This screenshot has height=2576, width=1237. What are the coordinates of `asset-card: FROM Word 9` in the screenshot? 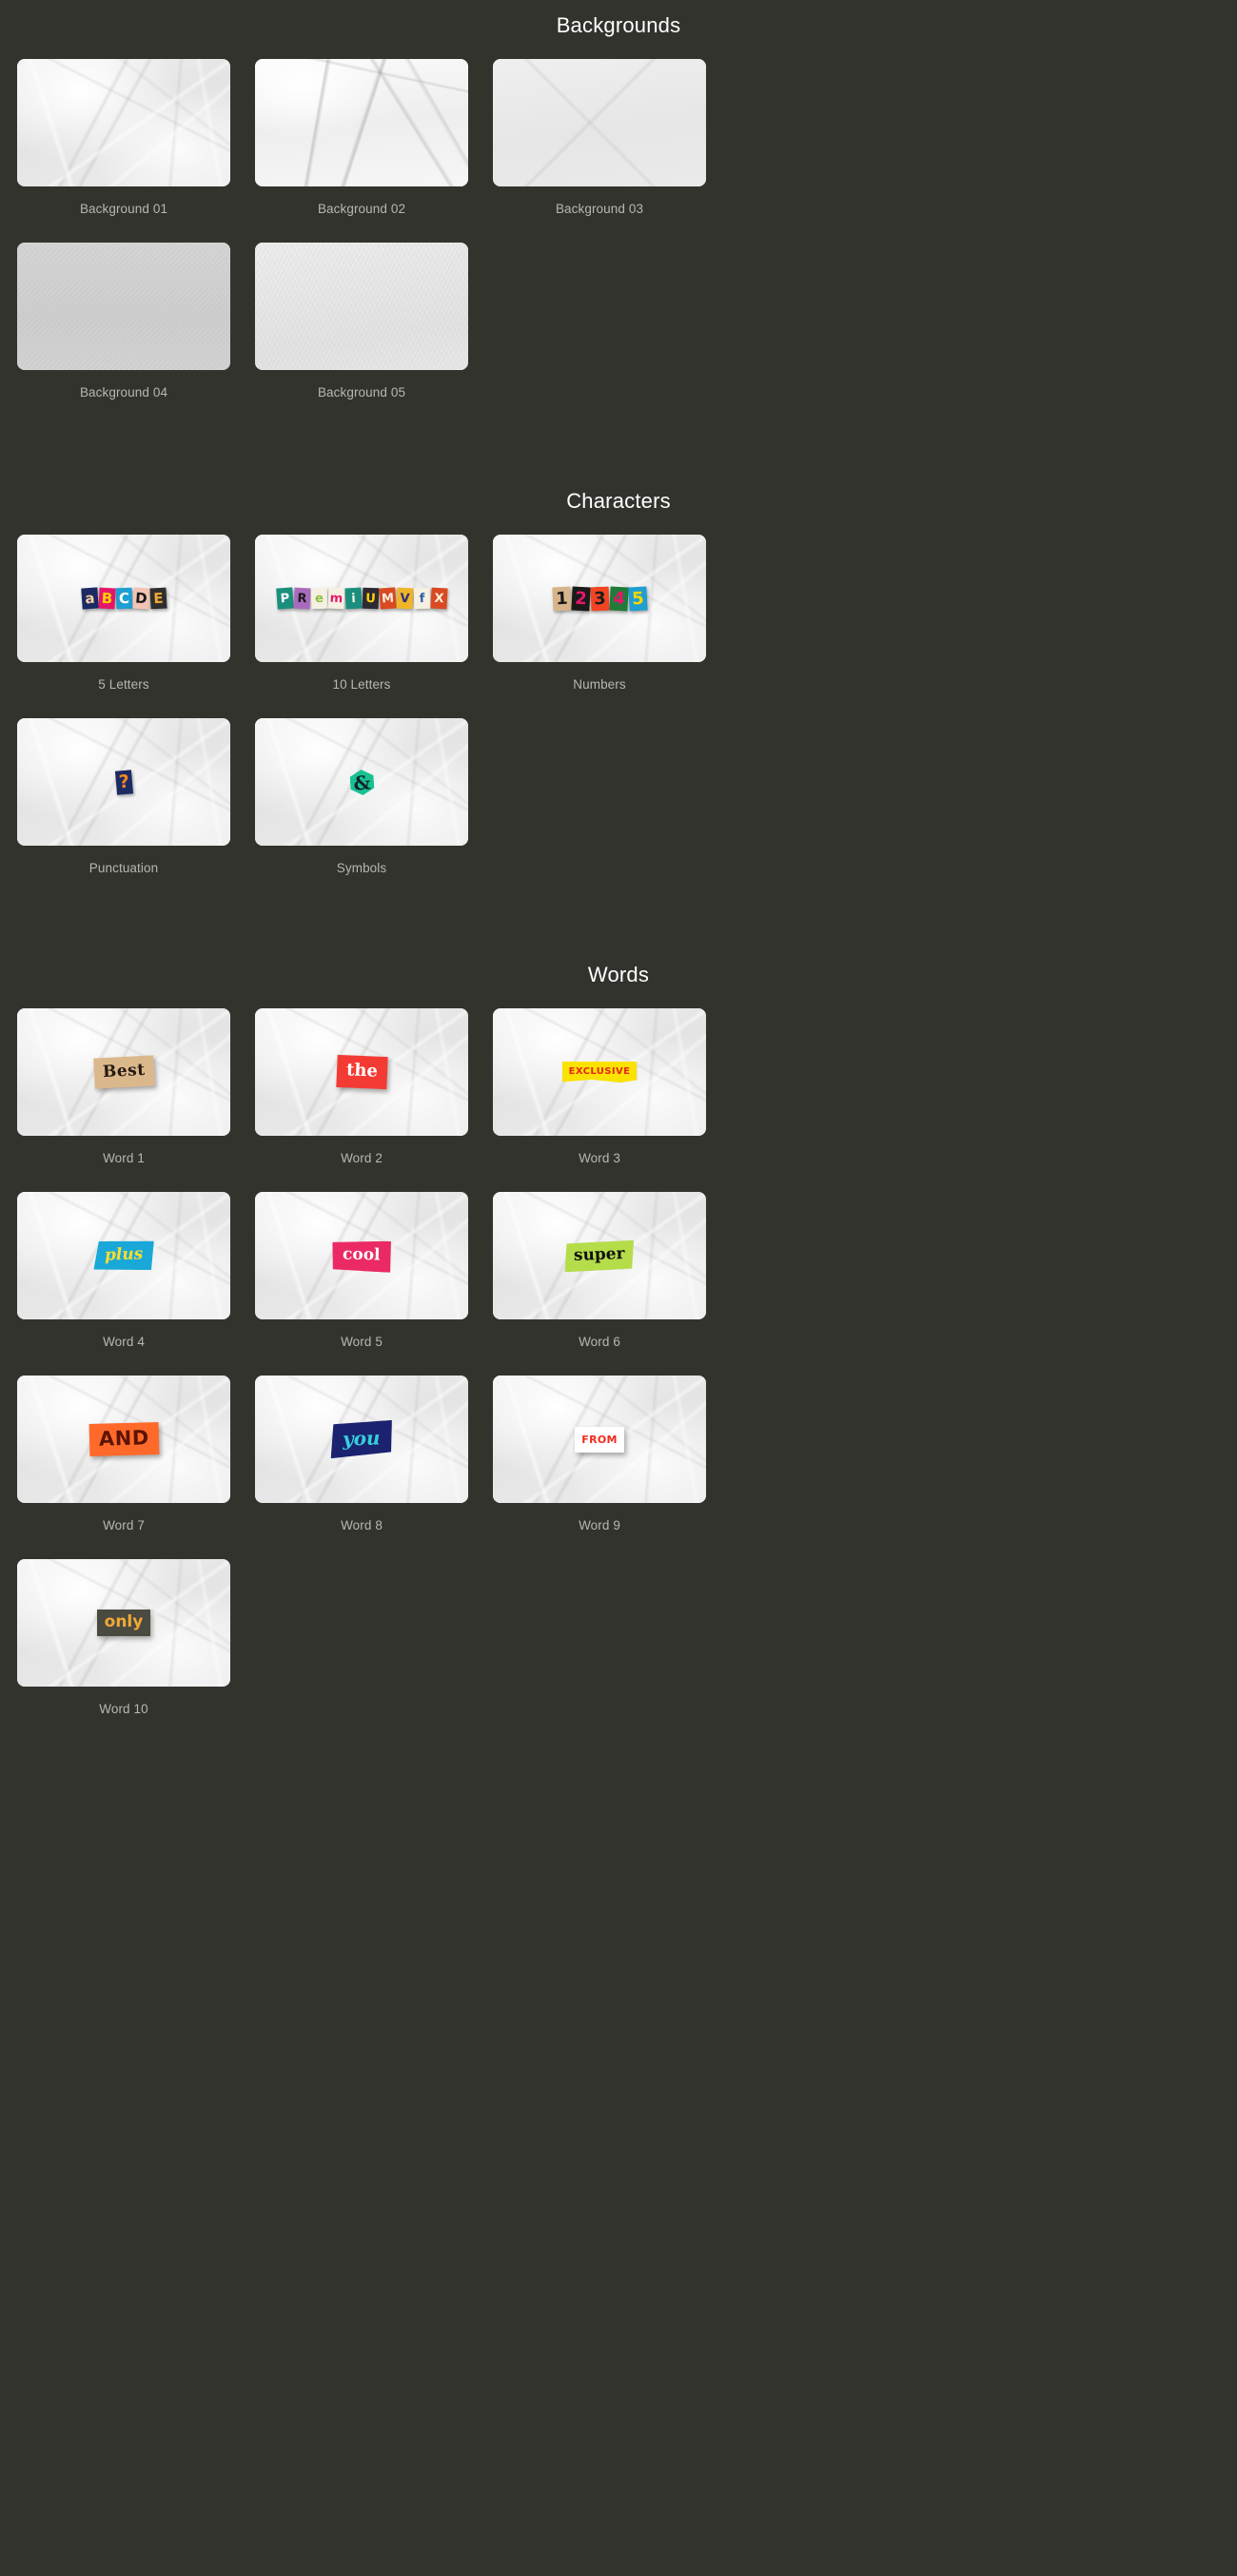 It's located at (600, 1461).